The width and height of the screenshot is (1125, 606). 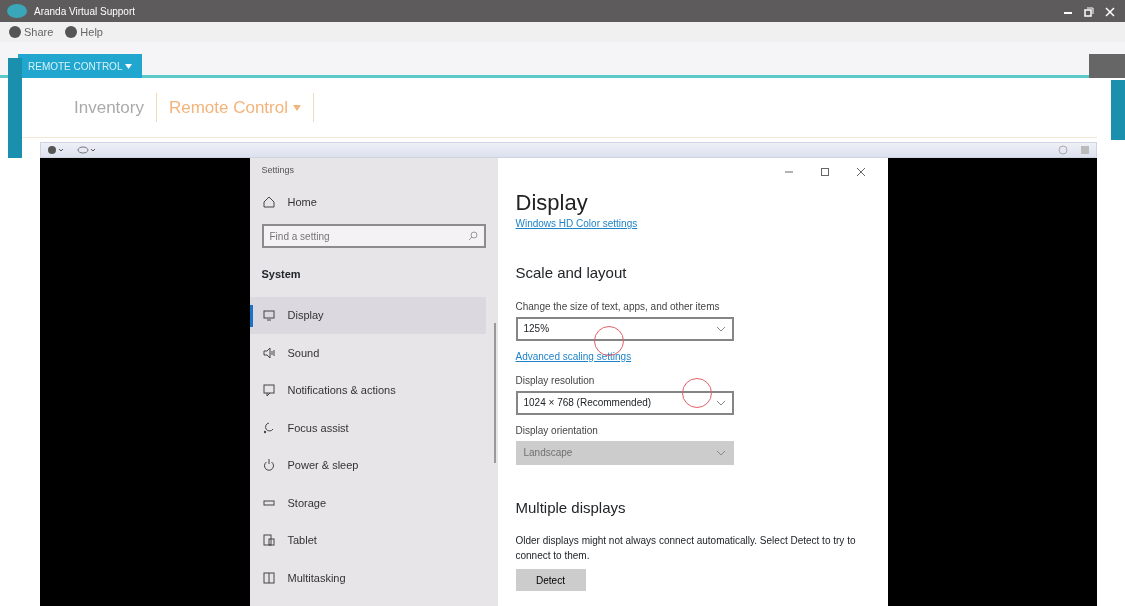 I want to click on nav-item: Storage, so click(x=367, y=503).